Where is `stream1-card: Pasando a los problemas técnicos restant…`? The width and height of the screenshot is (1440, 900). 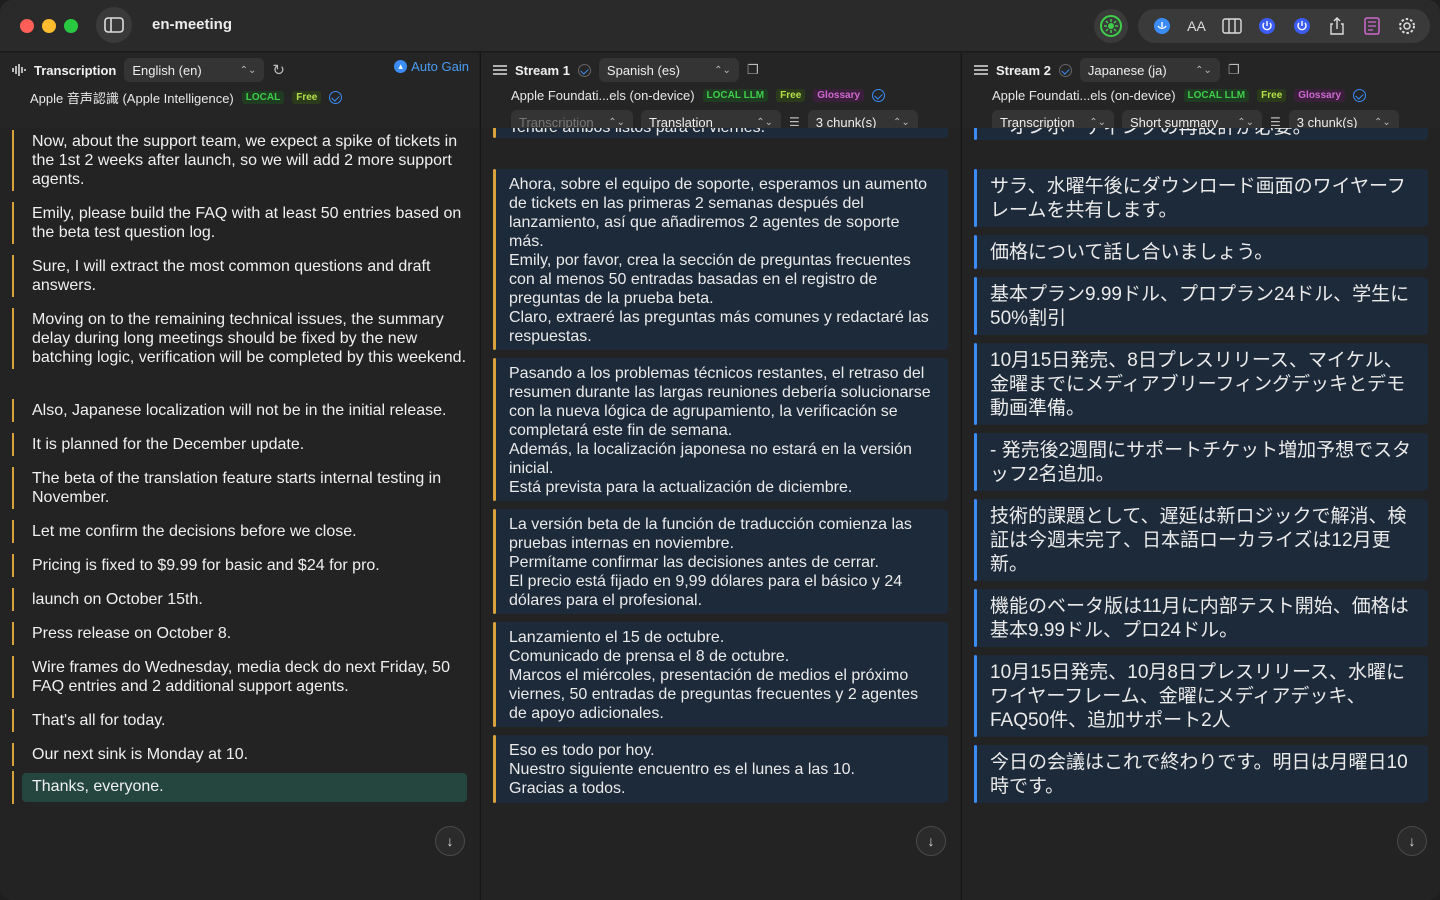 stream1-card: Pasando a los problemas técnicos restant… is located at coordinates (720, 429).